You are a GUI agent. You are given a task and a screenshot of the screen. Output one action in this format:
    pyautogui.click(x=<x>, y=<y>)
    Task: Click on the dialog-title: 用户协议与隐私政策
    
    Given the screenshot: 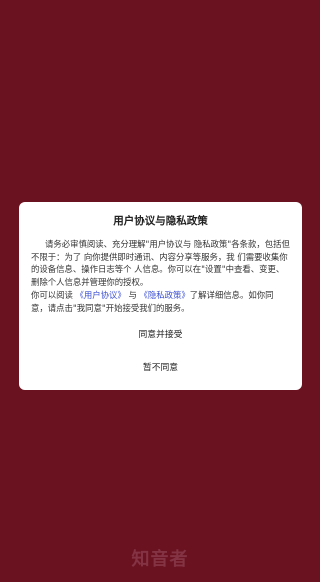 What is the action you would take?
    pyautogui.click(x=160, y=221)
    